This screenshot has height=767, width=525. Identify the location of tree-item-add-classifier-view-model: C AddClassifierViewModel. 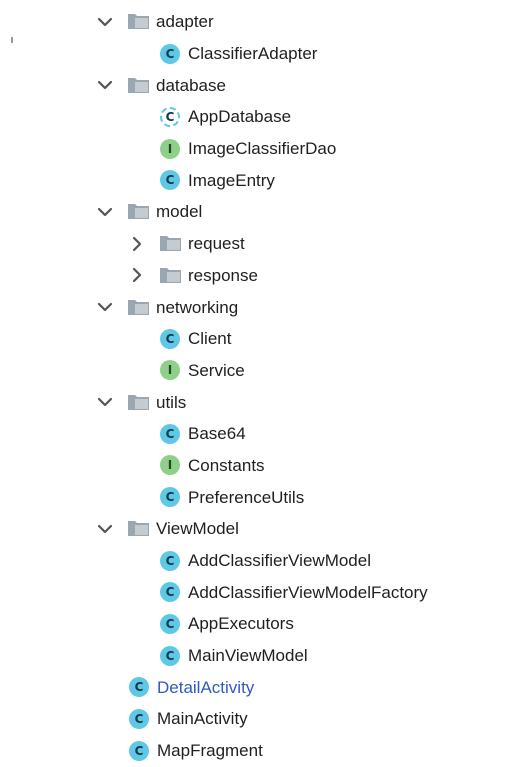
(262, 561).